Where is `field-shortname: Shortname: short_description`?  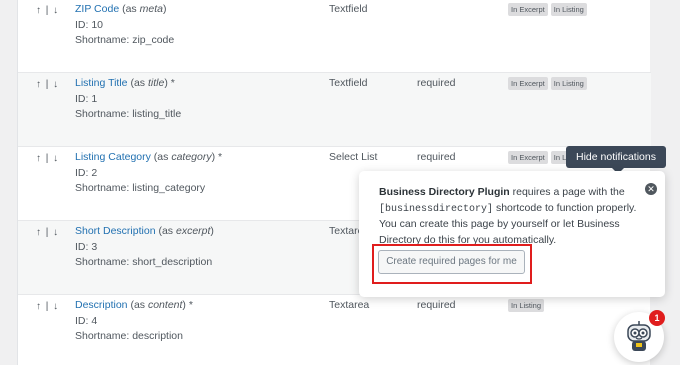
field-shortname: Shortname: short_description is located at coordinates (144, 262).